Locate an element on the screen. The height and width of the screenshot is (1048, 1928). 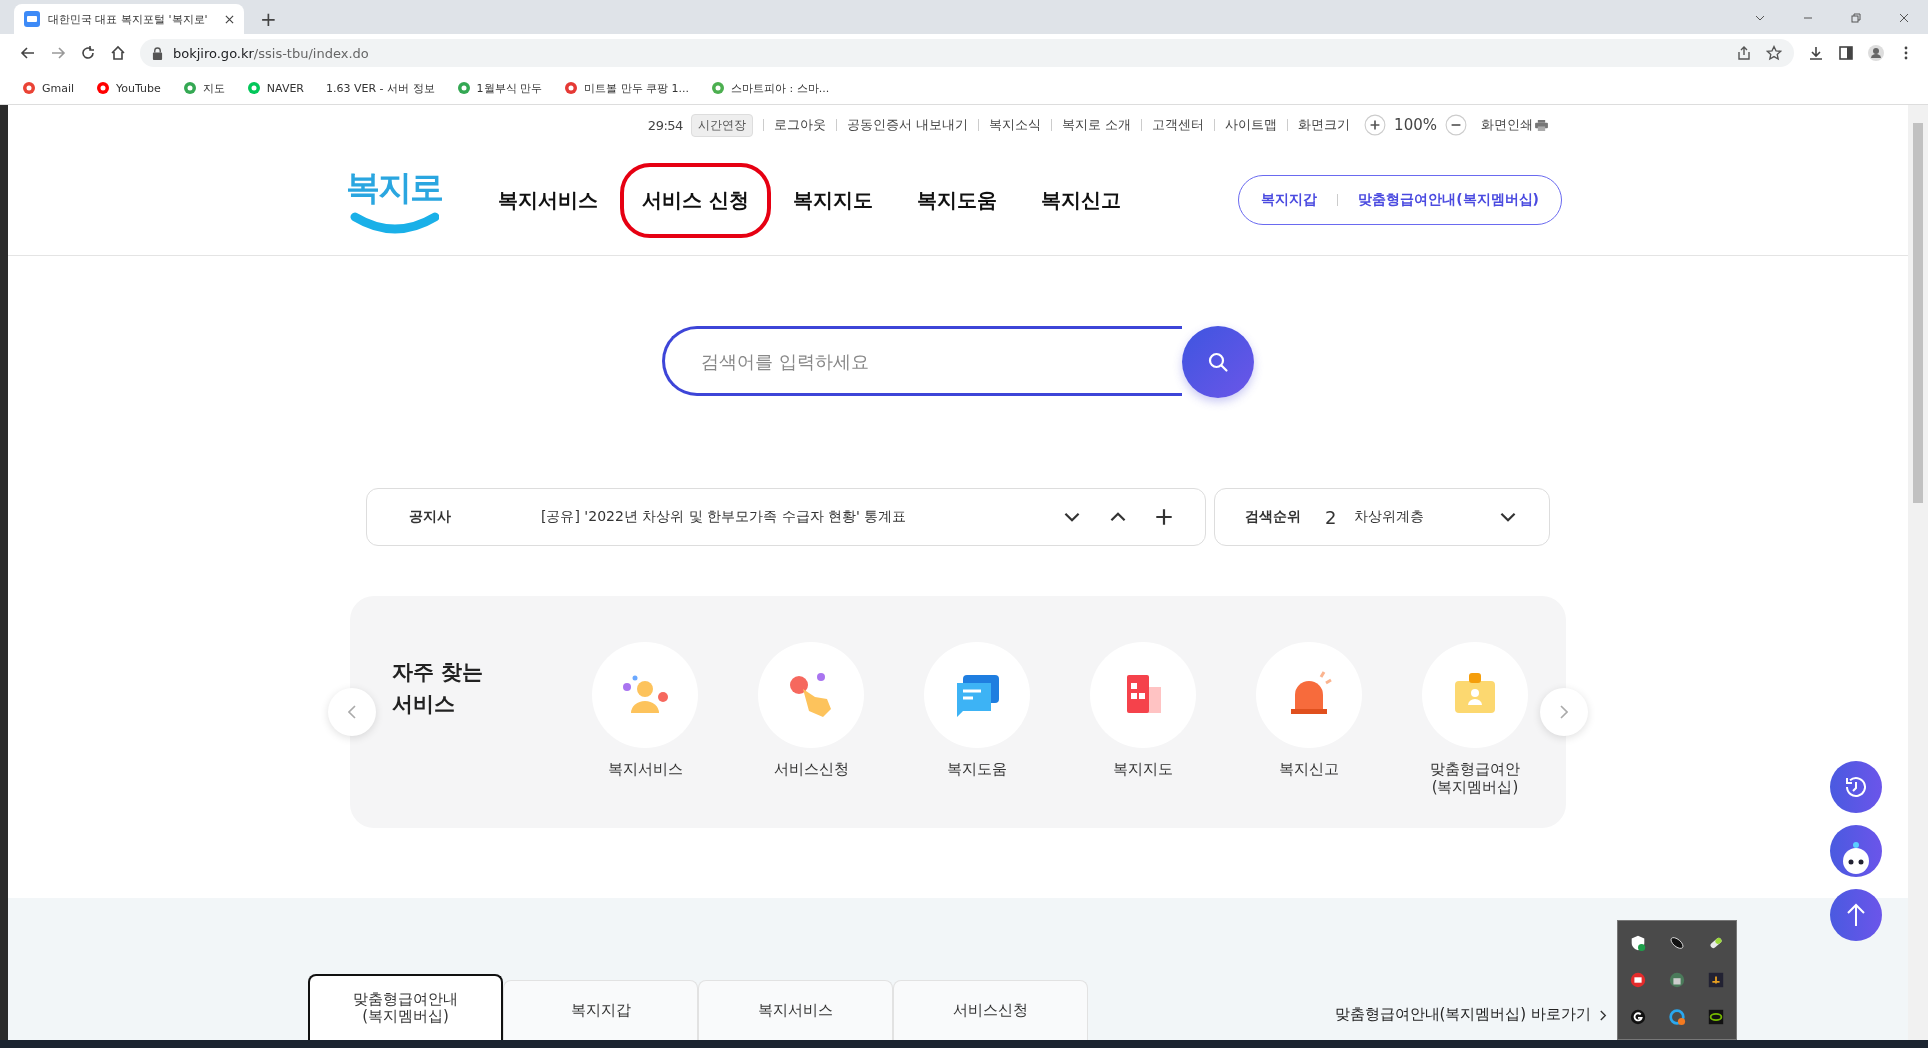
tab-title: 대한민국 대표 복지포털 '복지로' is located at coordinates (128, 19).